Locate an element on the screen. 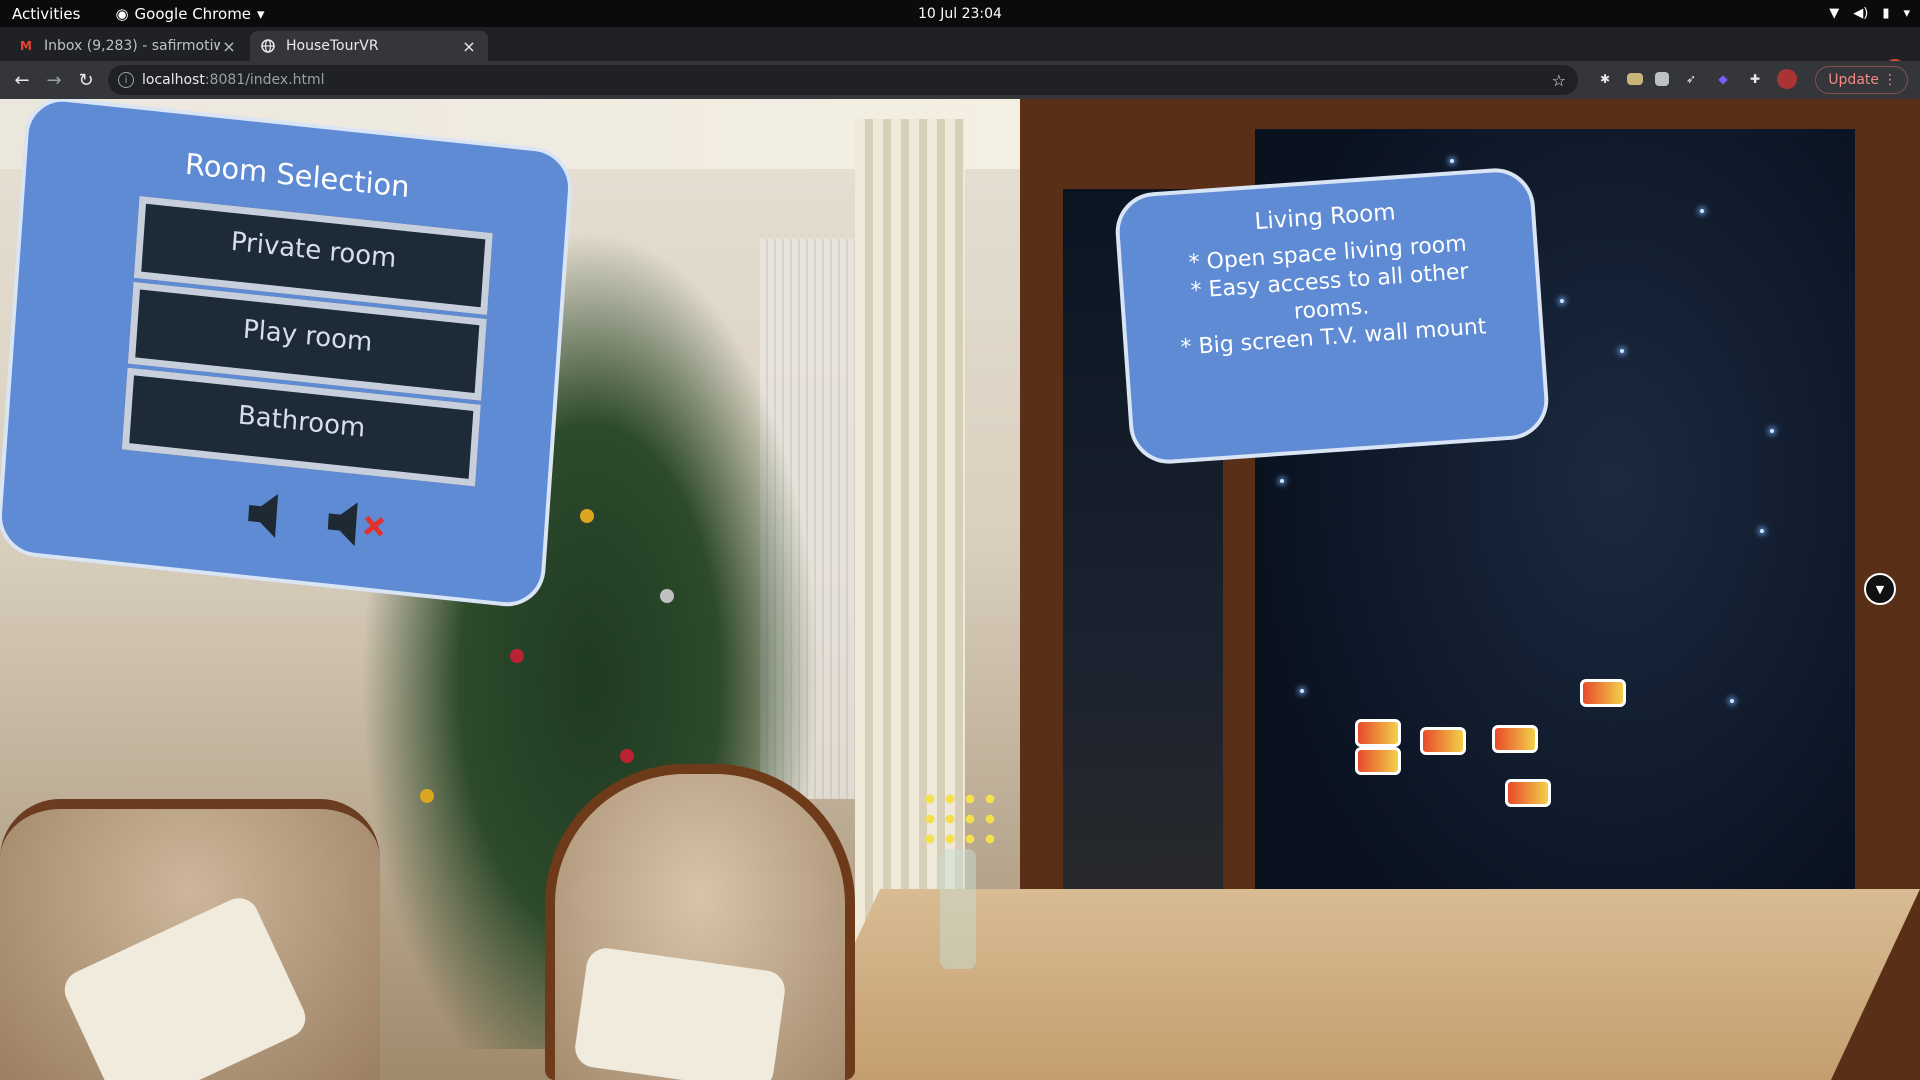 This screenshot has width=1920, height=1080. tab-inbox: M Inbox (9,283) - safirmotiw × is located at coordinates (128, 46).